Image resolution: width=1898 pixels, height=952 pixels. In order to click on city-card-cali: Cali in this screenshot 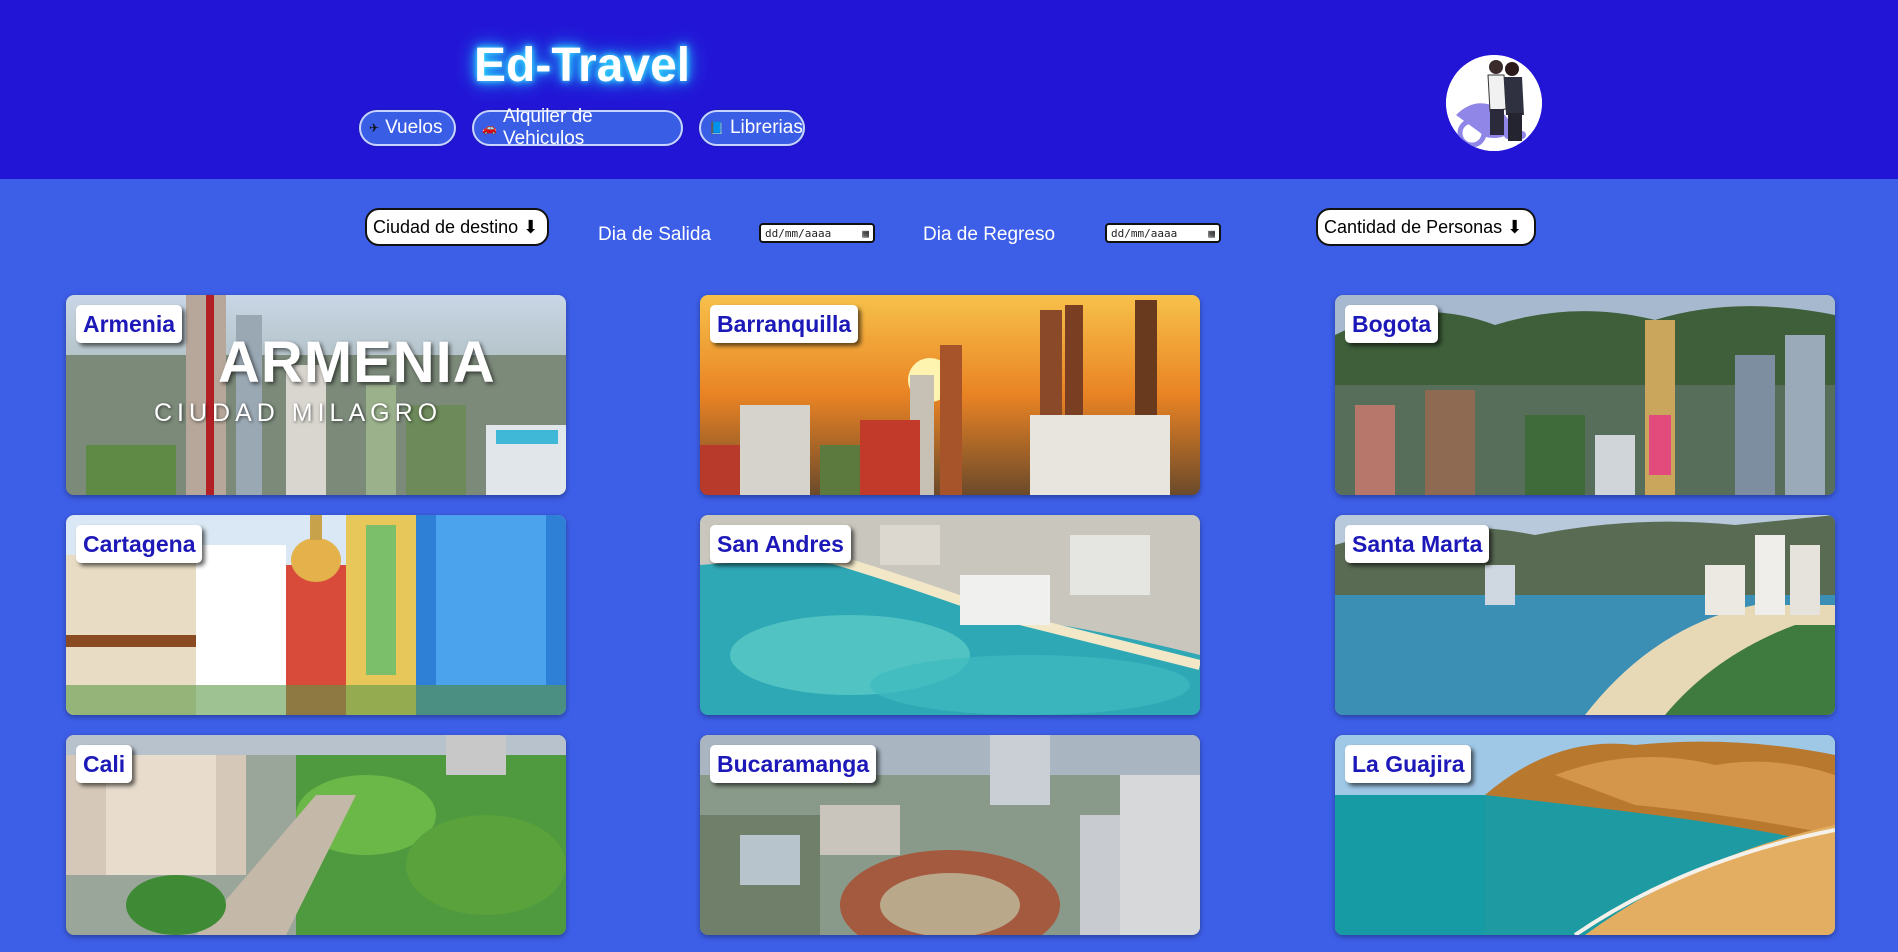, I will do `click(316, 835)`.